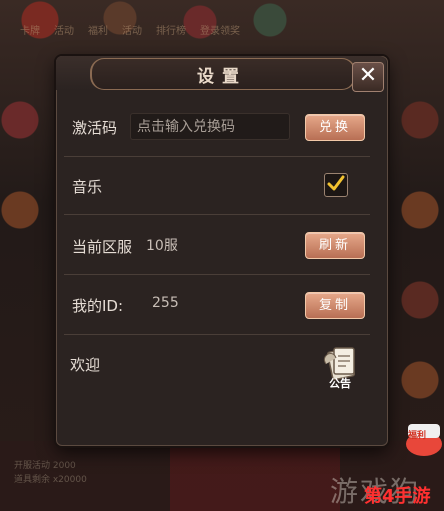 Image resolution: width=444 pixels, height=511 pixels. Describe the element at coordinates (102, 247) in the screenshot. I see `server-label: 当前区服` at that location.